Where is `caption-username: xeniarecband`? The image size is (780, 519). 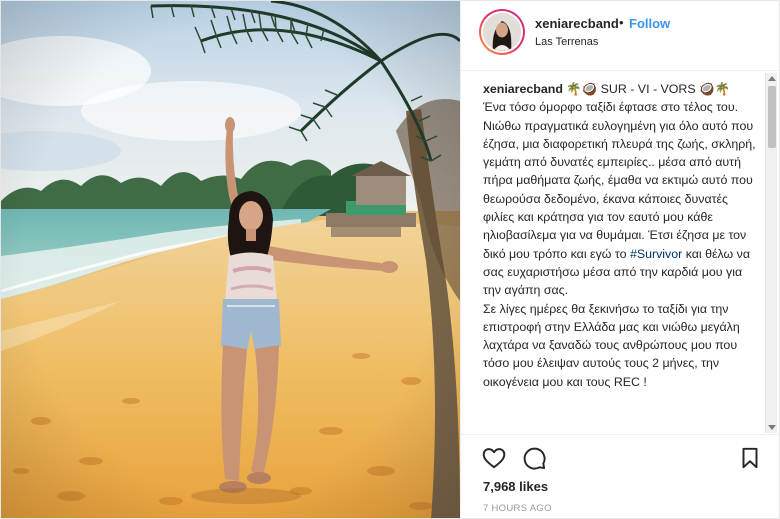 caption-username: xeniarecband is located at coordinates (523, 89).